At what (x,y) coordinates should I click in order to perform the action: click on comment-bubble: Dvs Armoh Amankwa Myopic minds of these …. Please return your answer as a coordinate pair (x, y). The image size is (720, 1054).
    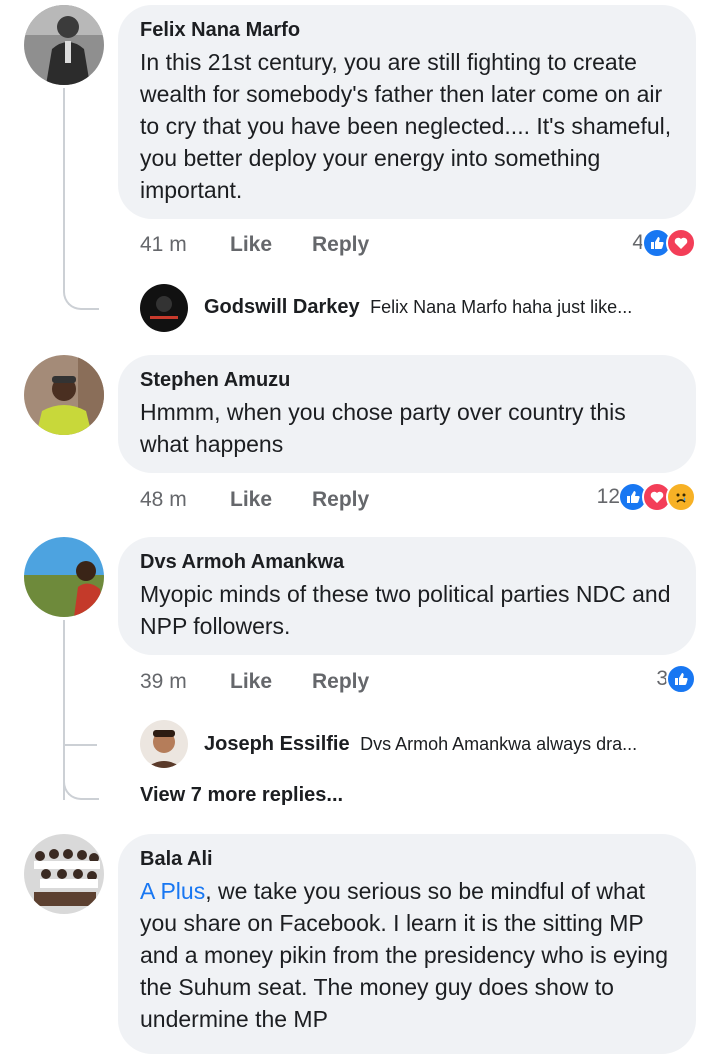
    Looking at the image, I should click on (407, 596).